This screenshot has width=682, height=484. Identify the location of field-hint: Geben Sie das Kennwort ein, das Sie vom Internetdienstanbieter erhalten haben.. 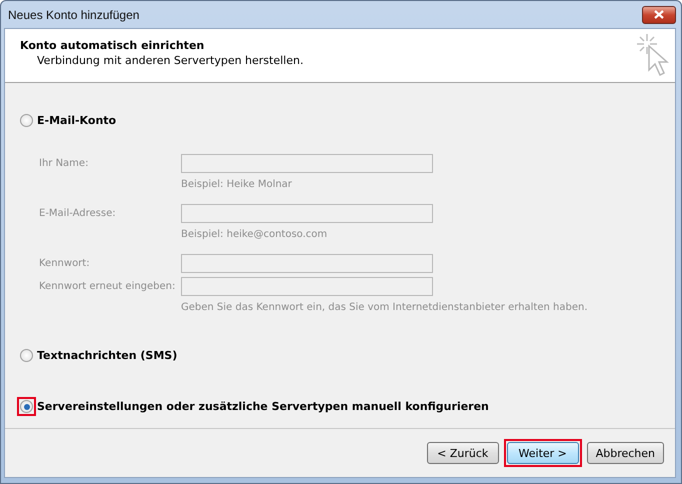
(384, 307).